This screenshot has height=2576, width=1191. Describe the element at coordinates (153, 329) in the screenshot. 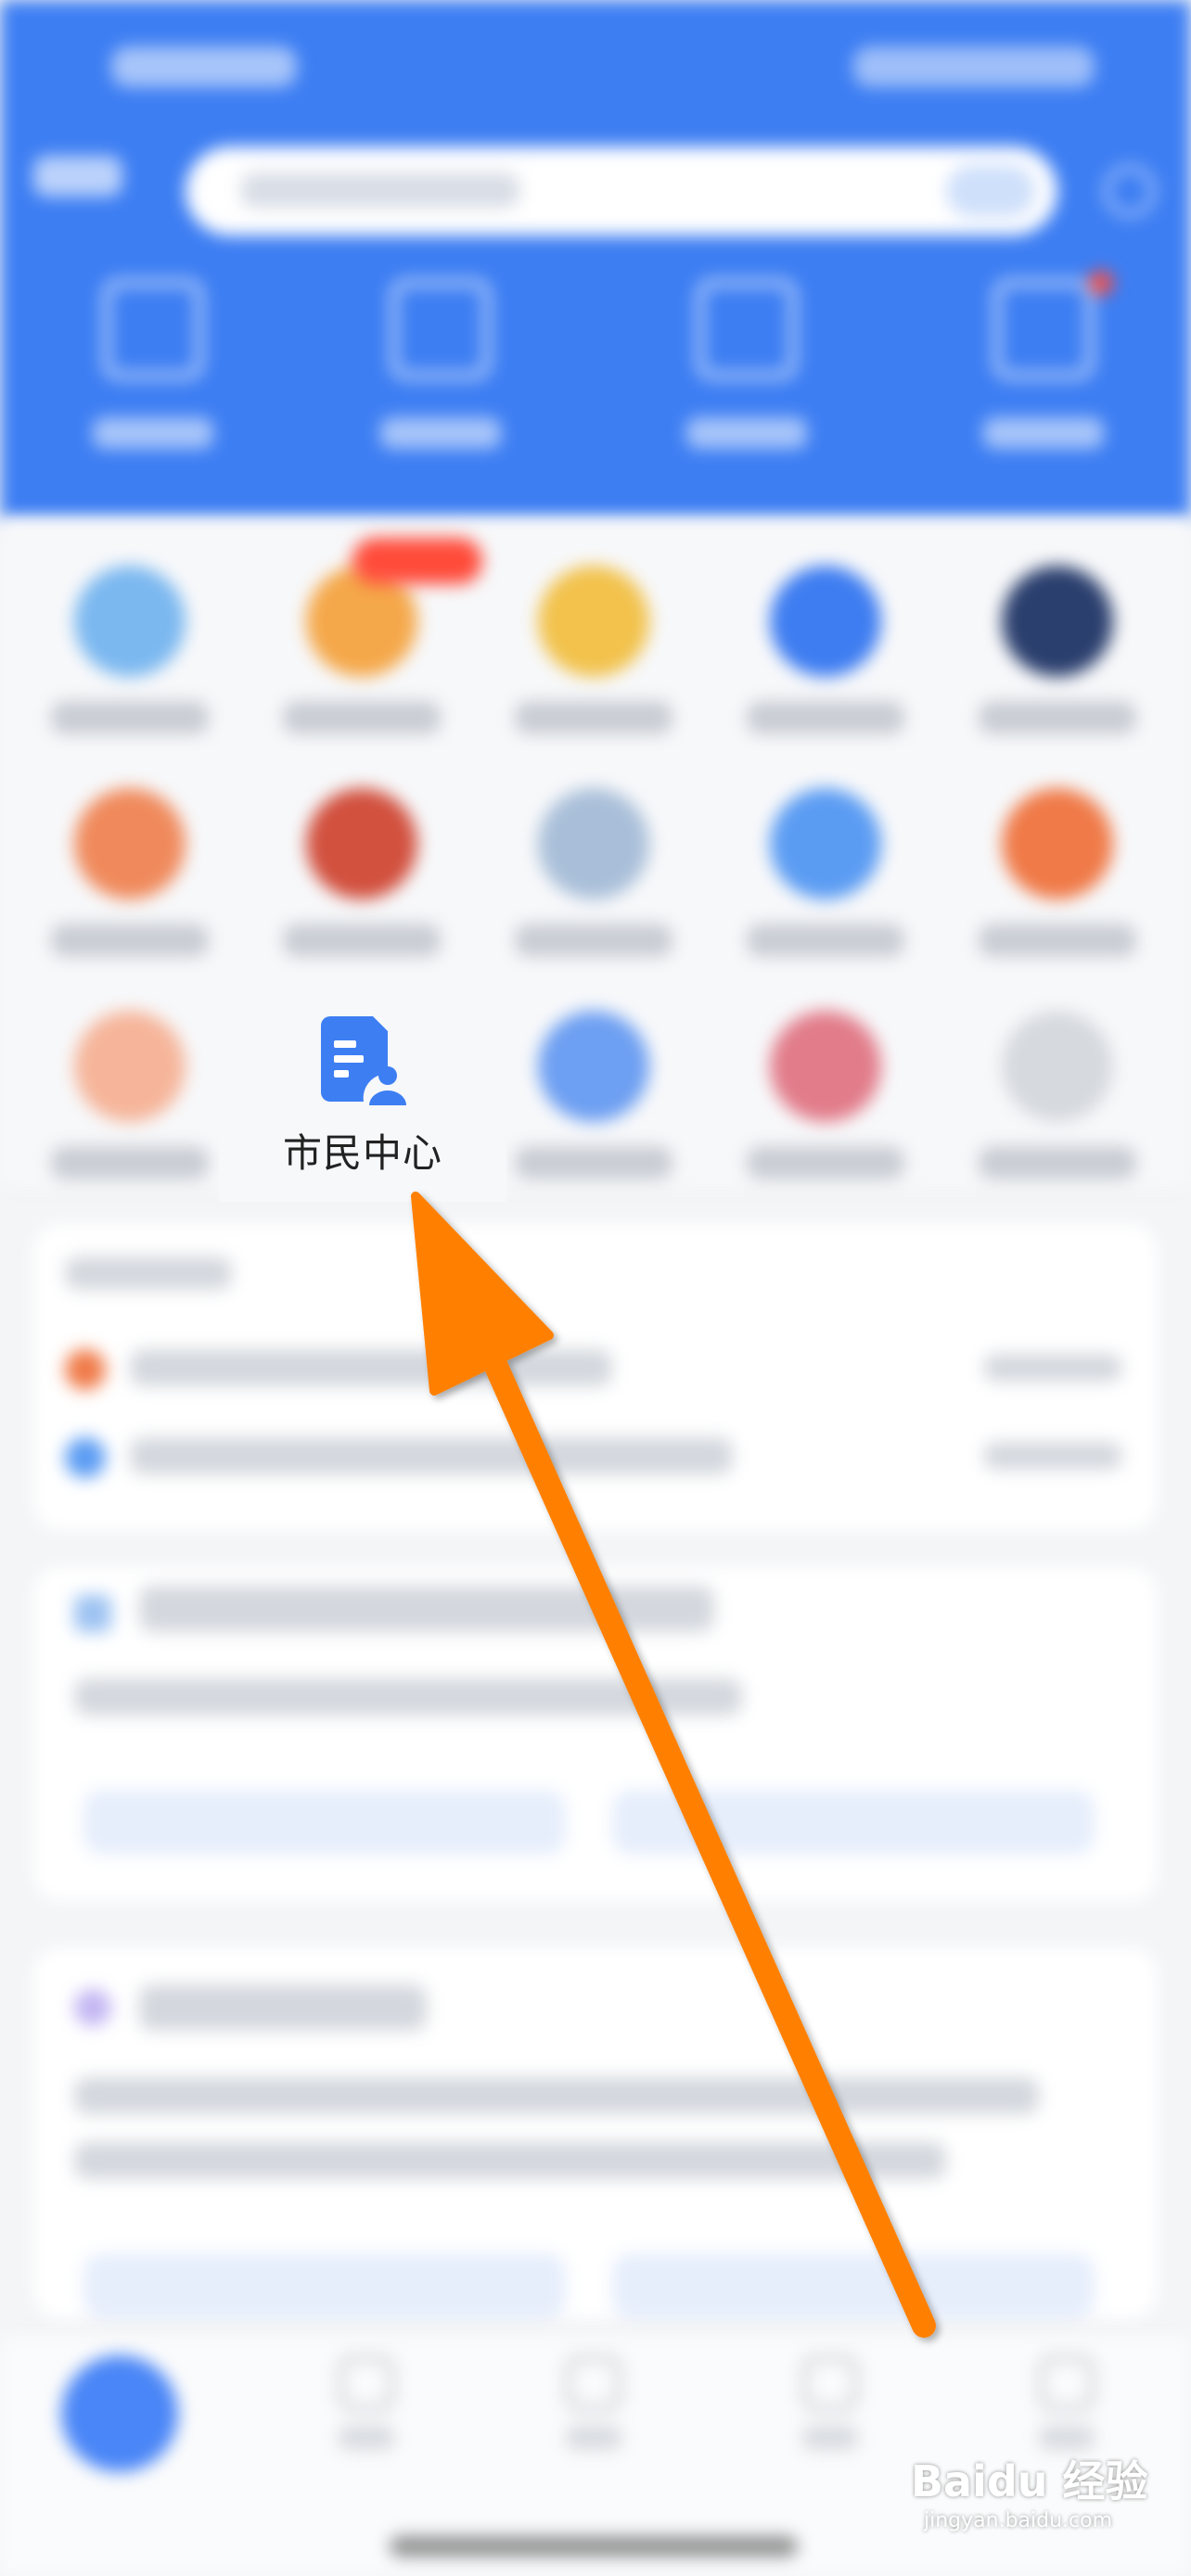

I see `scan-icon` at that location.